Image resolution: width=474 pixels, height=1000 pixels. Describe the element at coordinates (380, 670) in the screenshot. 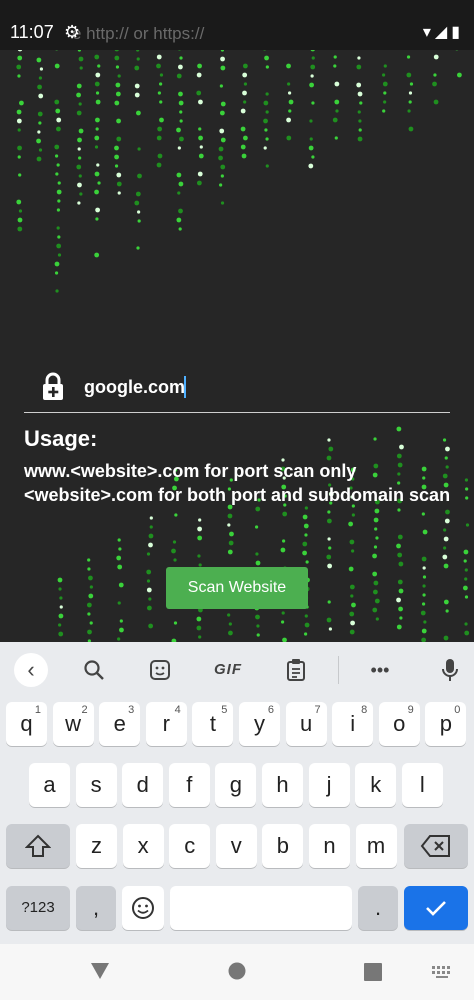

I see `more-dots-icon: •••` at that location.